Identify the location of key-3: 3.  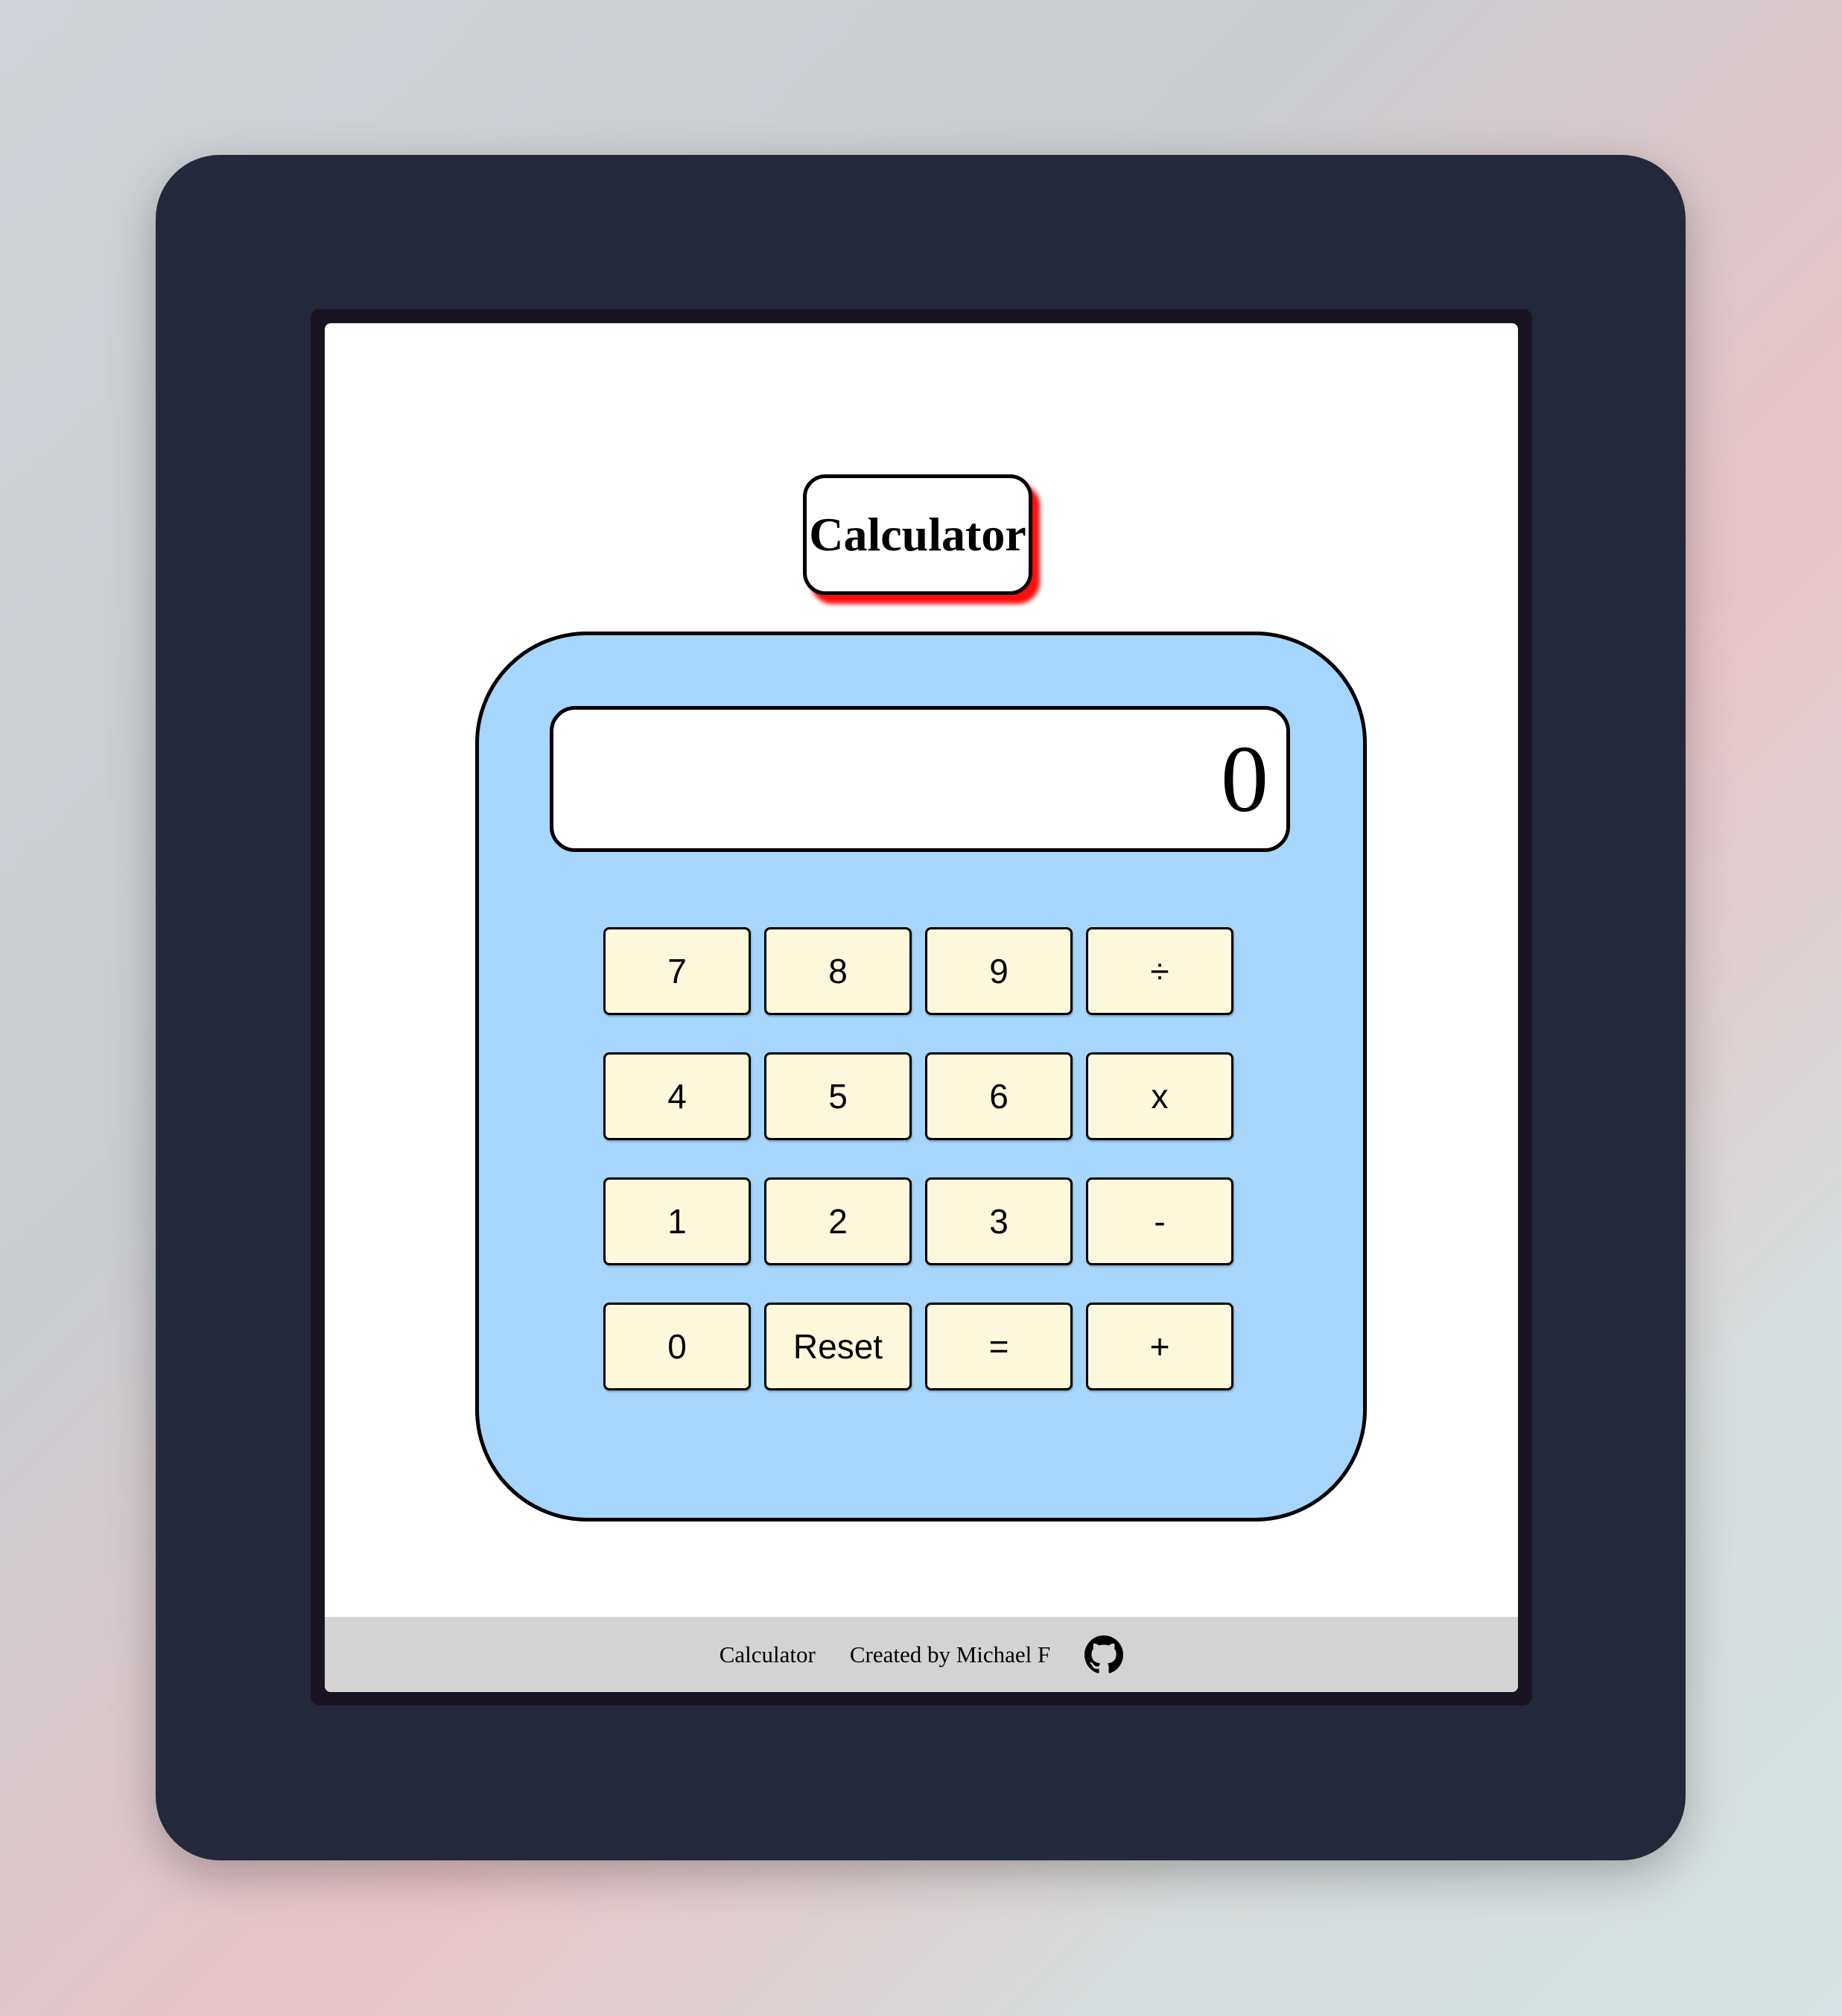
(999, 1221).